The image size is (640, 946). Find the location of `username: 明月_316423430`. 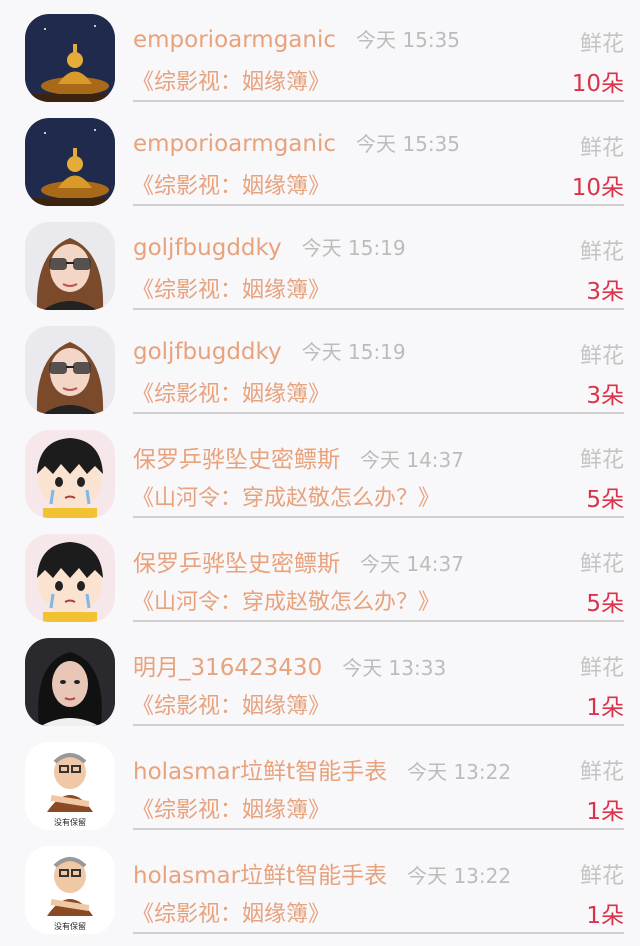

username: 明月_316423430 is located at coordinates (227, 665).